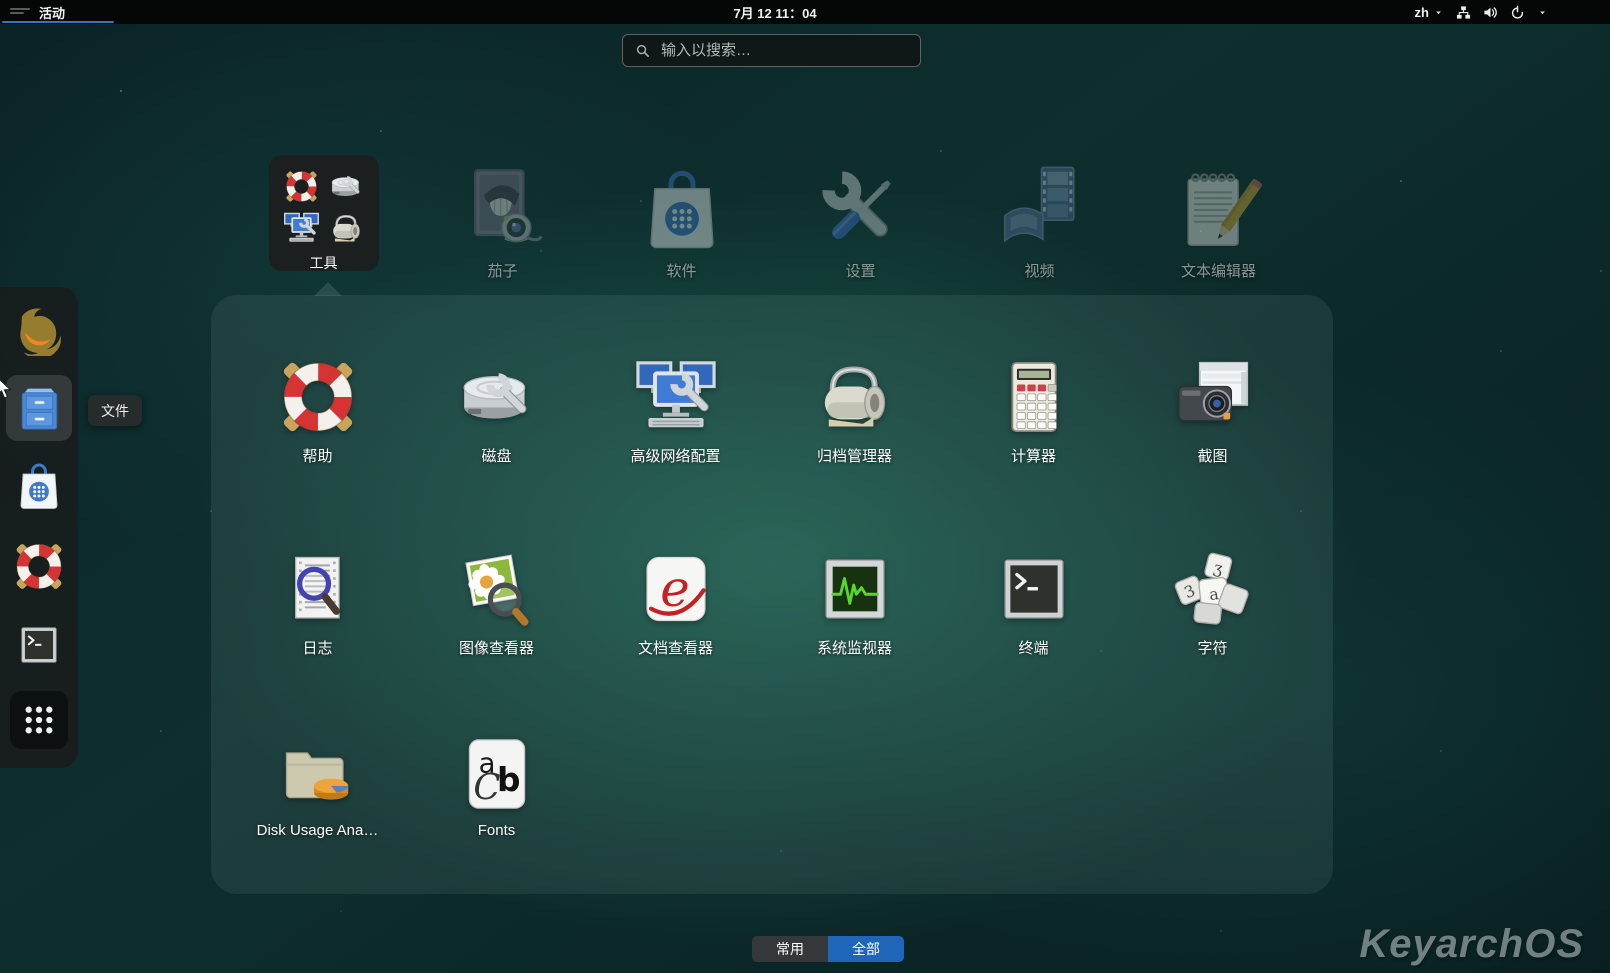 Image resolution: width=1610 pixels, height=973 pixels. I want to click on app-label: 字符, so click(1212, 648).